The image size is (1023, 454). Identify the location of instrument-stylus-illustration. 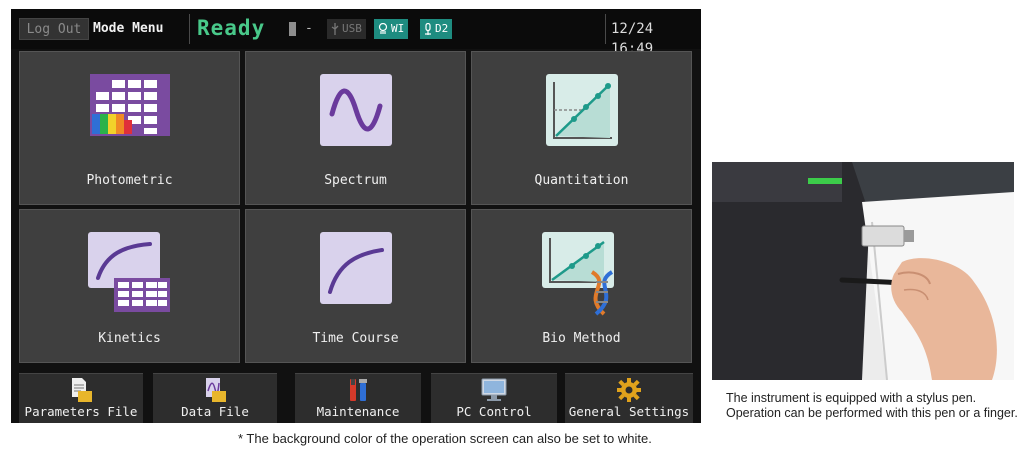
(863, 271).